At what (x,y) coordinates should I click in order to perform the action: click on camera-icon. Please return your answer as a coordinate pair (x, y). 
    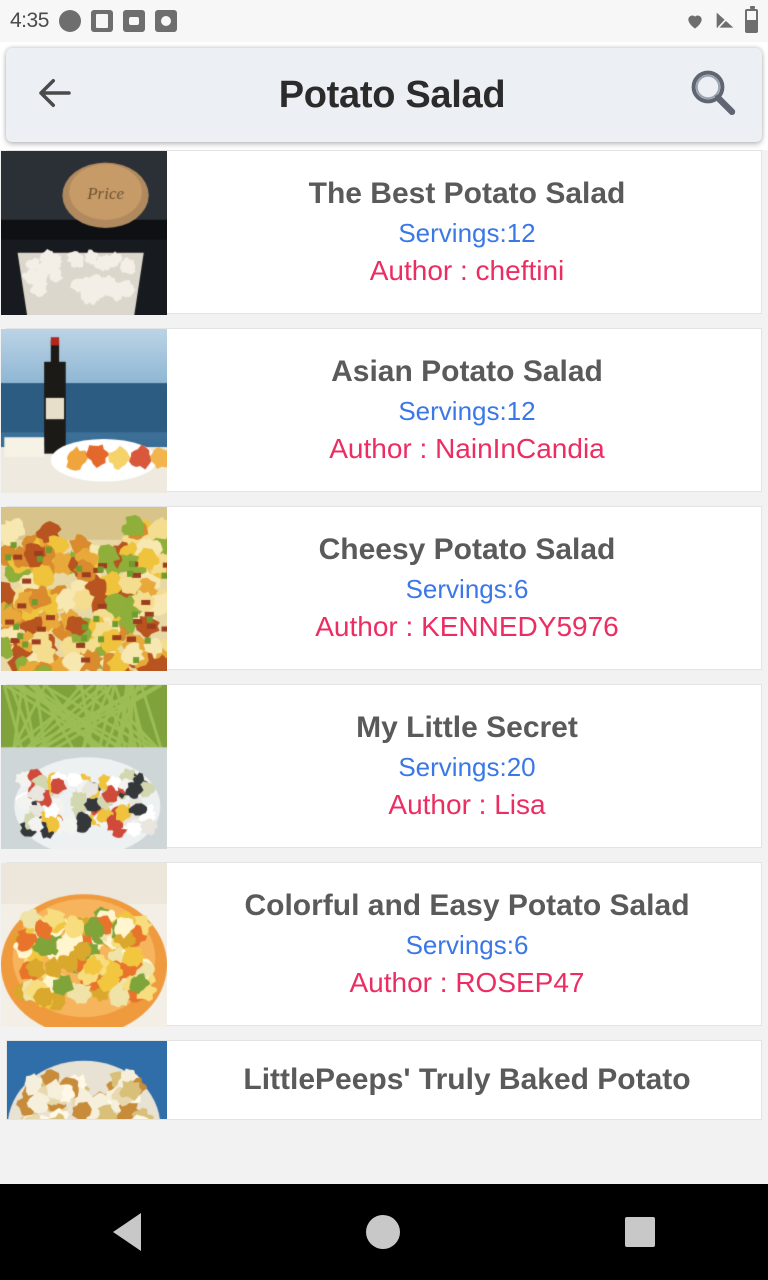
    Looking at the image, I should click on (133, 21).